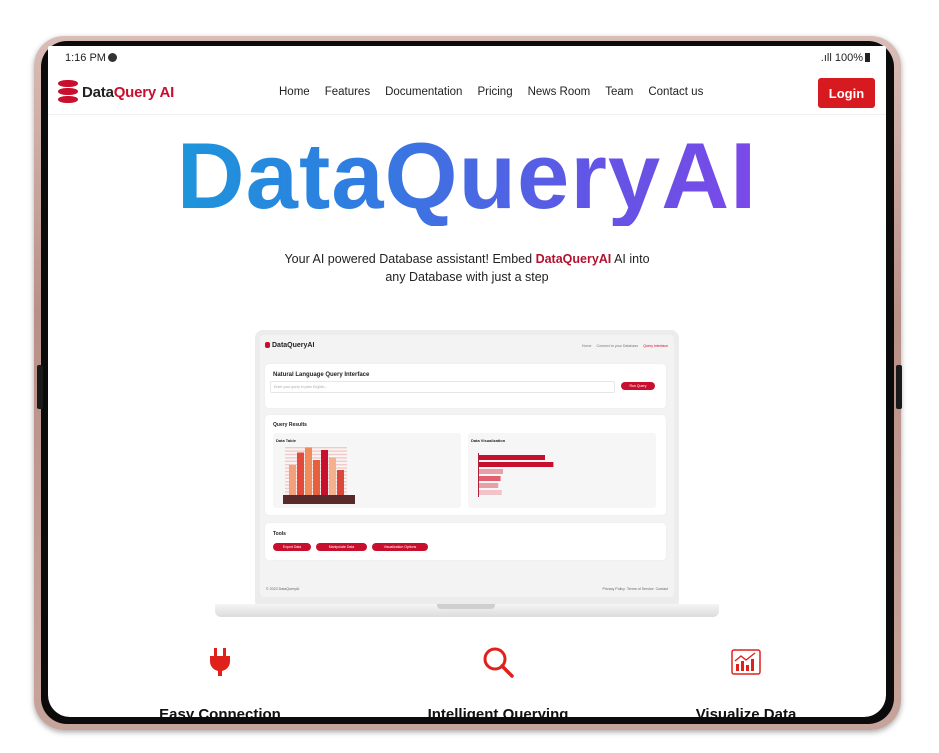 This screenshot has height=753, width=939. I want to click on database-icon, so click(68, 92).